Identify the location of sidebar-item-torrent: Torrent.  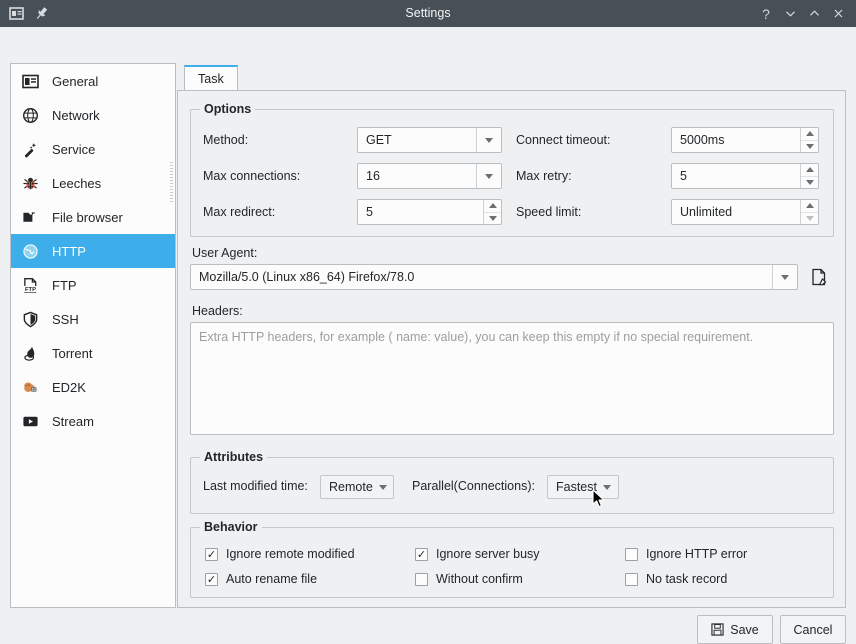
(93, 353).